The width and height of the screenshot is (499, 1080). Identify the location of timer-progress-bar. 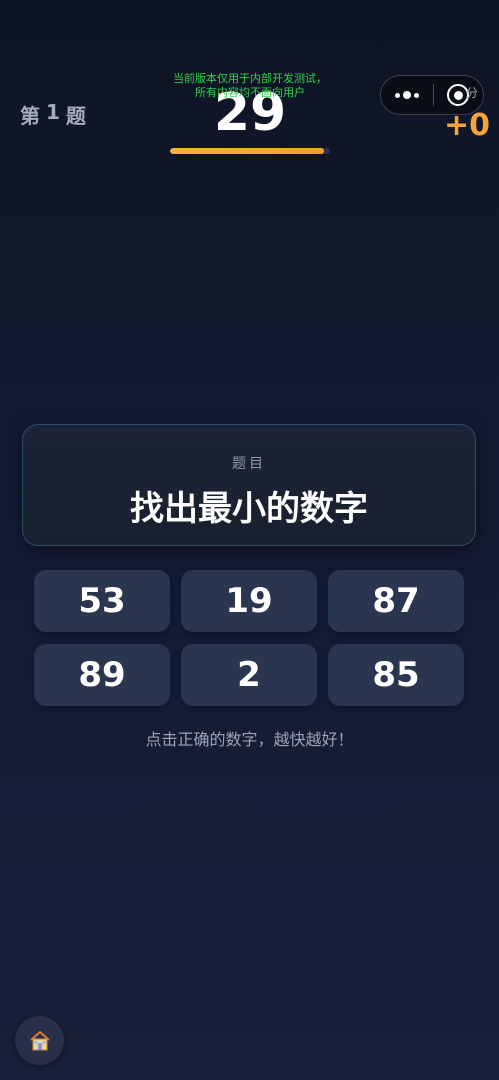
(250, 151).